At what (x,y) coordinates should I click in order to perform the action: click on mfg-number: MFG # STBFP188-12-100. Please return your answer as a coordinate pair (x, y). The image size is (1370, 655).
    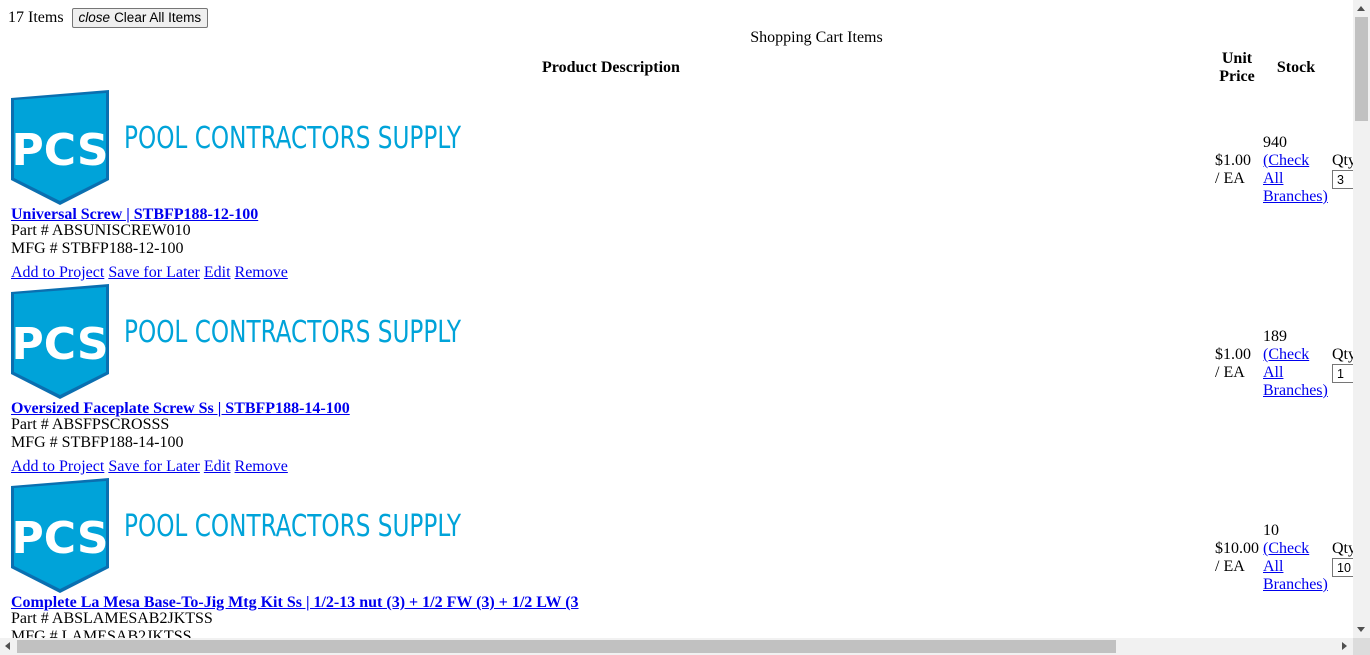
    Looking at the image, I should click on (97, 248).